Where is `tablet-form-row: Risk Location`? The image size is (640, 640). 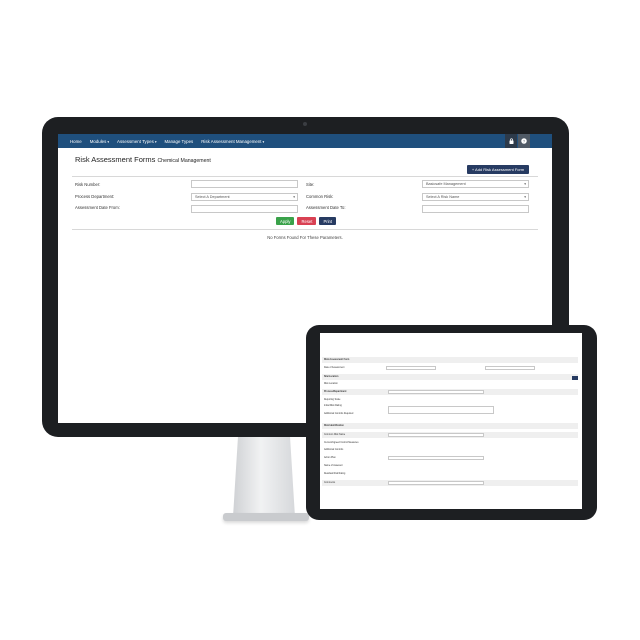
tablet-form-row: Risk Location is located at coordinates (331, 384).